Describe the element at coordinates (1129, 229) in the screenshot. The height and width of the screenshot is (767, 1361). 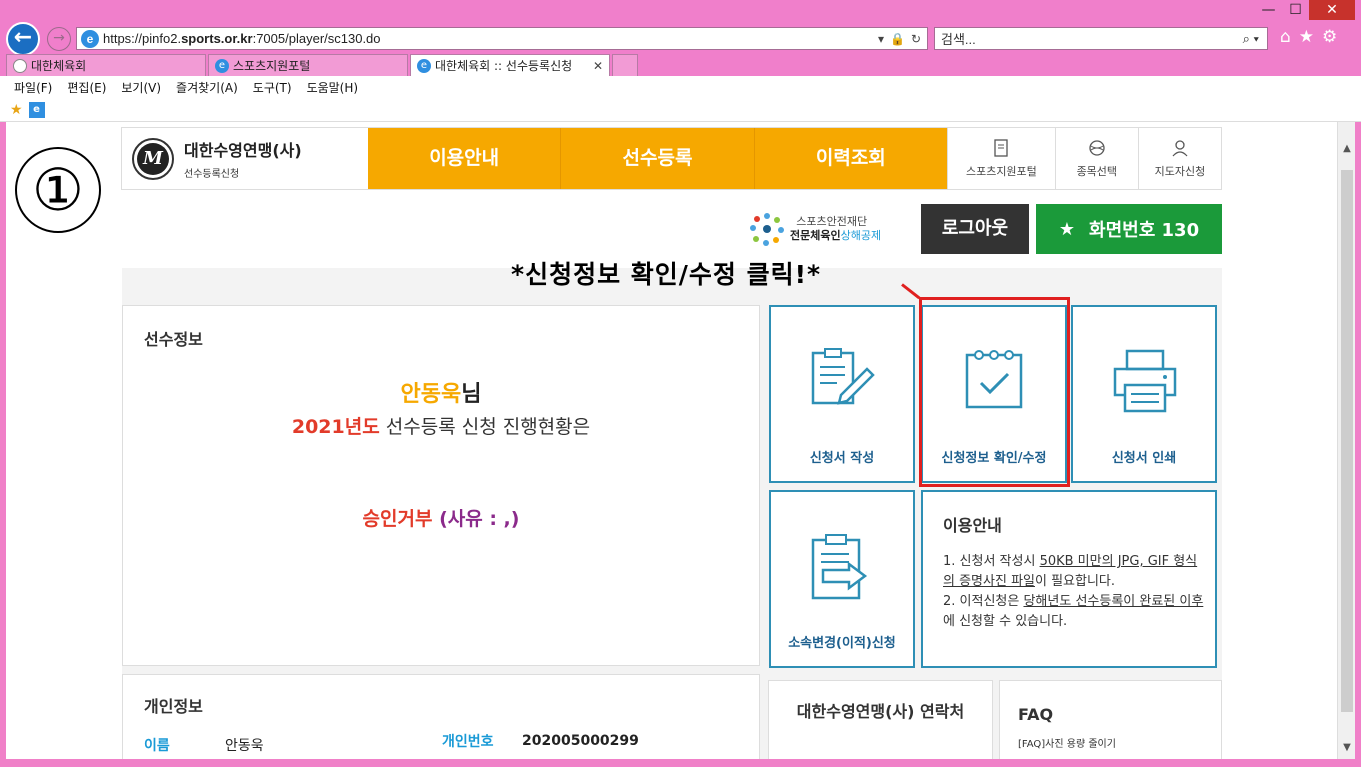
I see `screen-number-button: ★ 화면번호 130` at that location.